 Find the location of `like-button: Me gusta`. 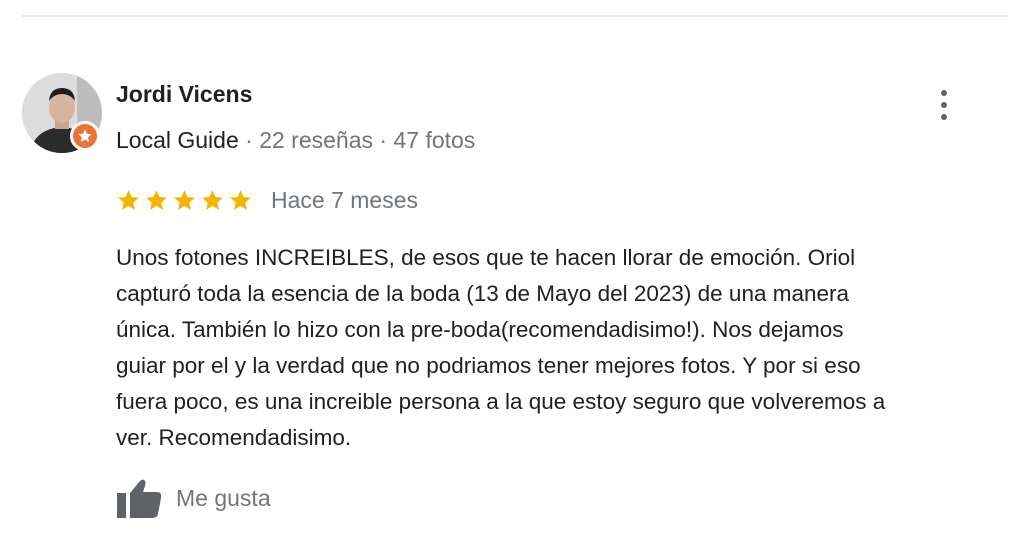

like-button: Me gusta is located at coordinates (193, 498).